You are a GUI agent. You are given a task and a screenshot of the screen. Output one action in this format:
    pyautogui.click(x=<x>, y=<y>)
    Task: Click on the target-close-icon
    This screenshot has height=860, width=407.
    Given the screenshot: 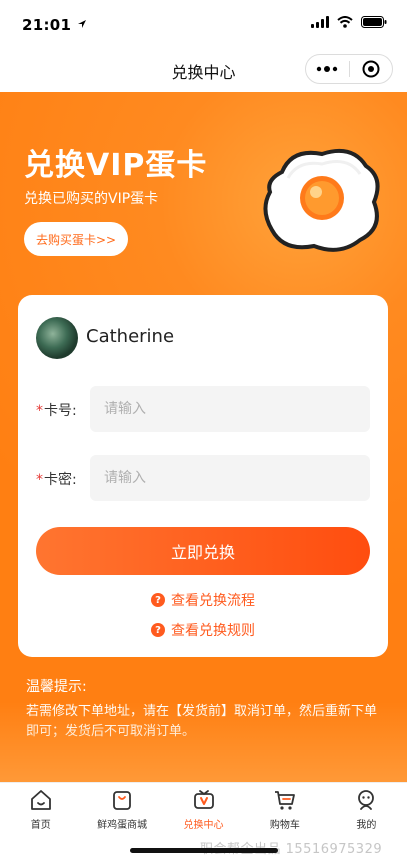 What is the action you would take?
    pyautogui.click(x=371, y=69)
    